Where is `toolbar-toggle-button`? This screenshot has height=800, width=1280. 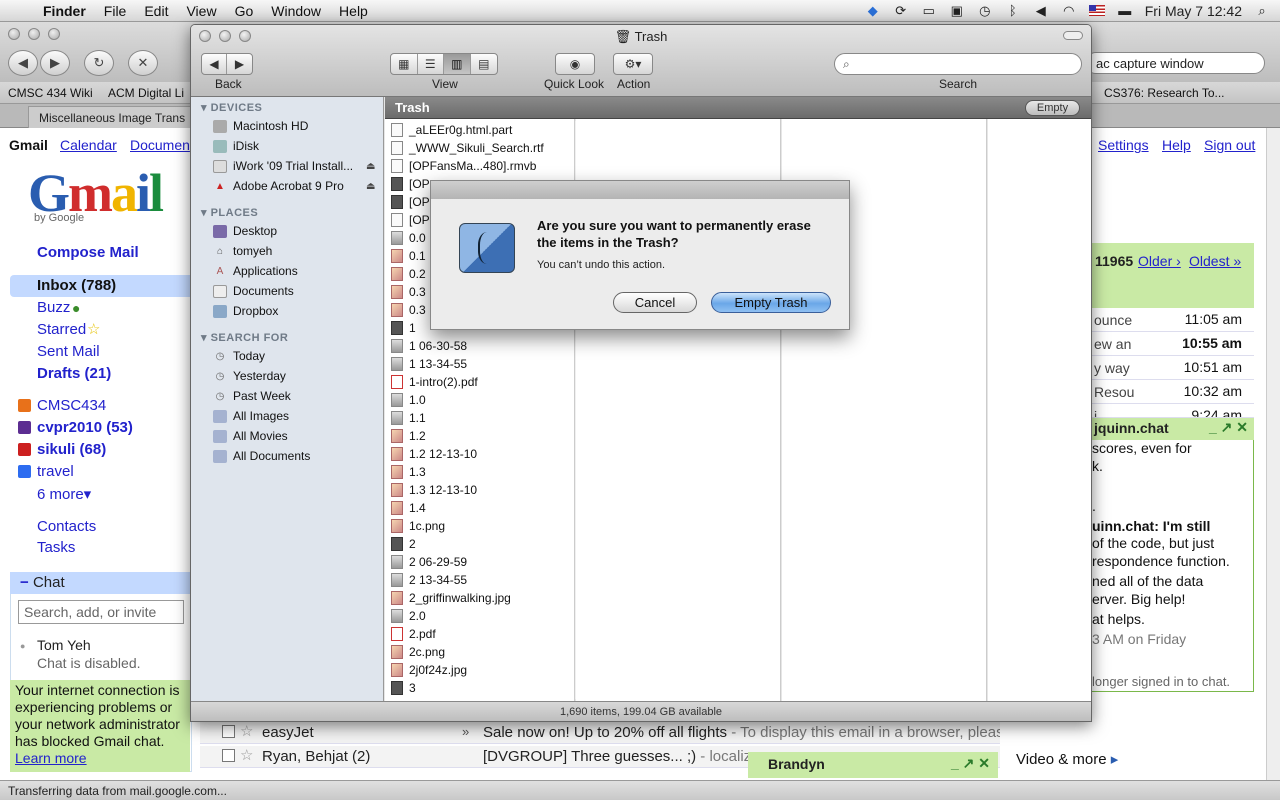
toolbar-toggle-button is located at coordinates (1073, 35).